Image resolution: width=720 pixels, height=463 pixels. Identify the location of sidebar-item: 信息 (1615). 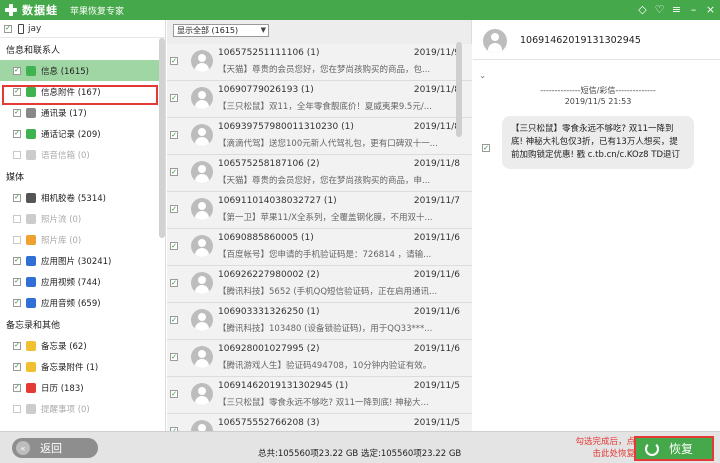
(82, 70).